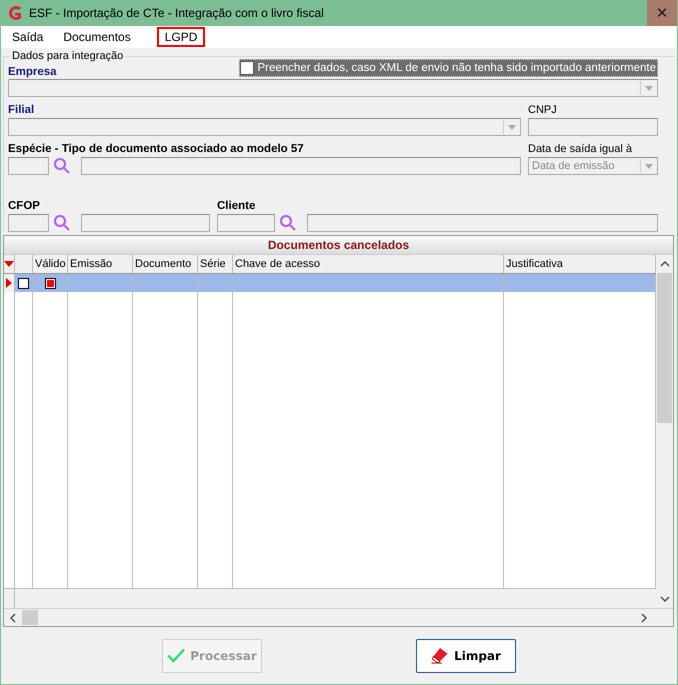  Describe the element at coordinates (22, 110) in the screenshot. I see `field-label: Filial` at that location.